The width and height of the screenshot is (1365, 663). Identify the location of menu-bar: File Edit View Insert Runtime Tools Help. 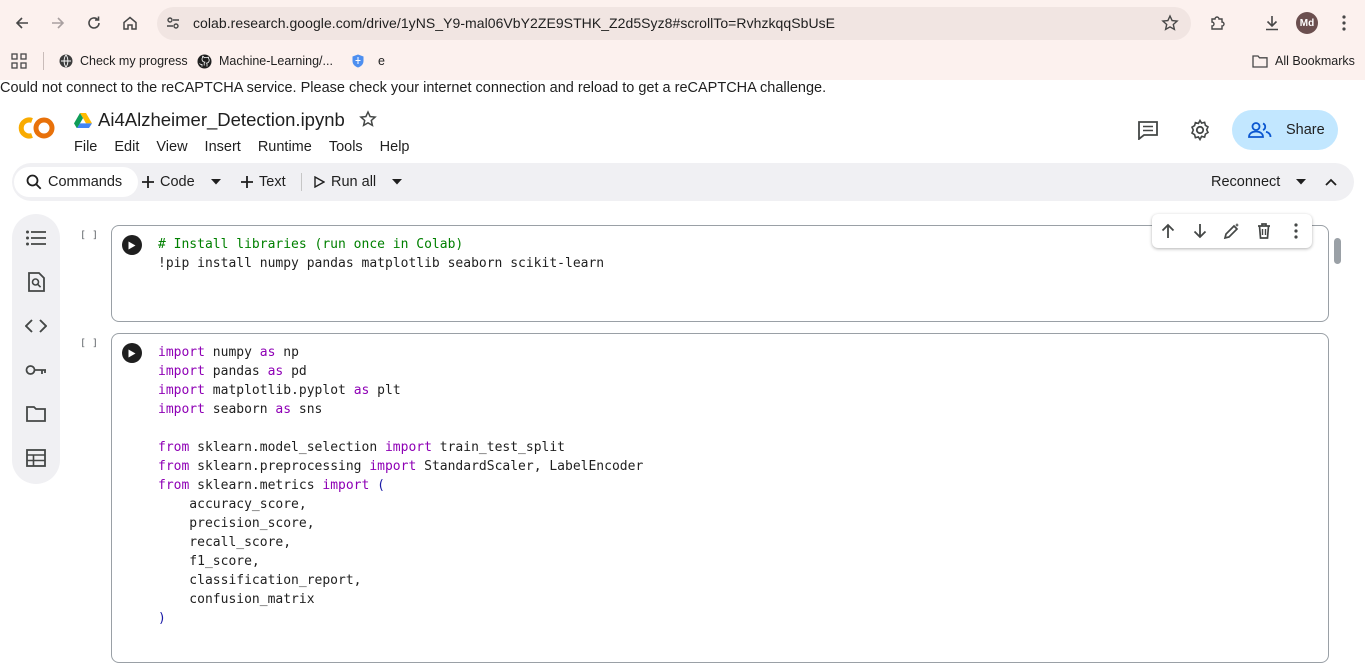
(250, 147).